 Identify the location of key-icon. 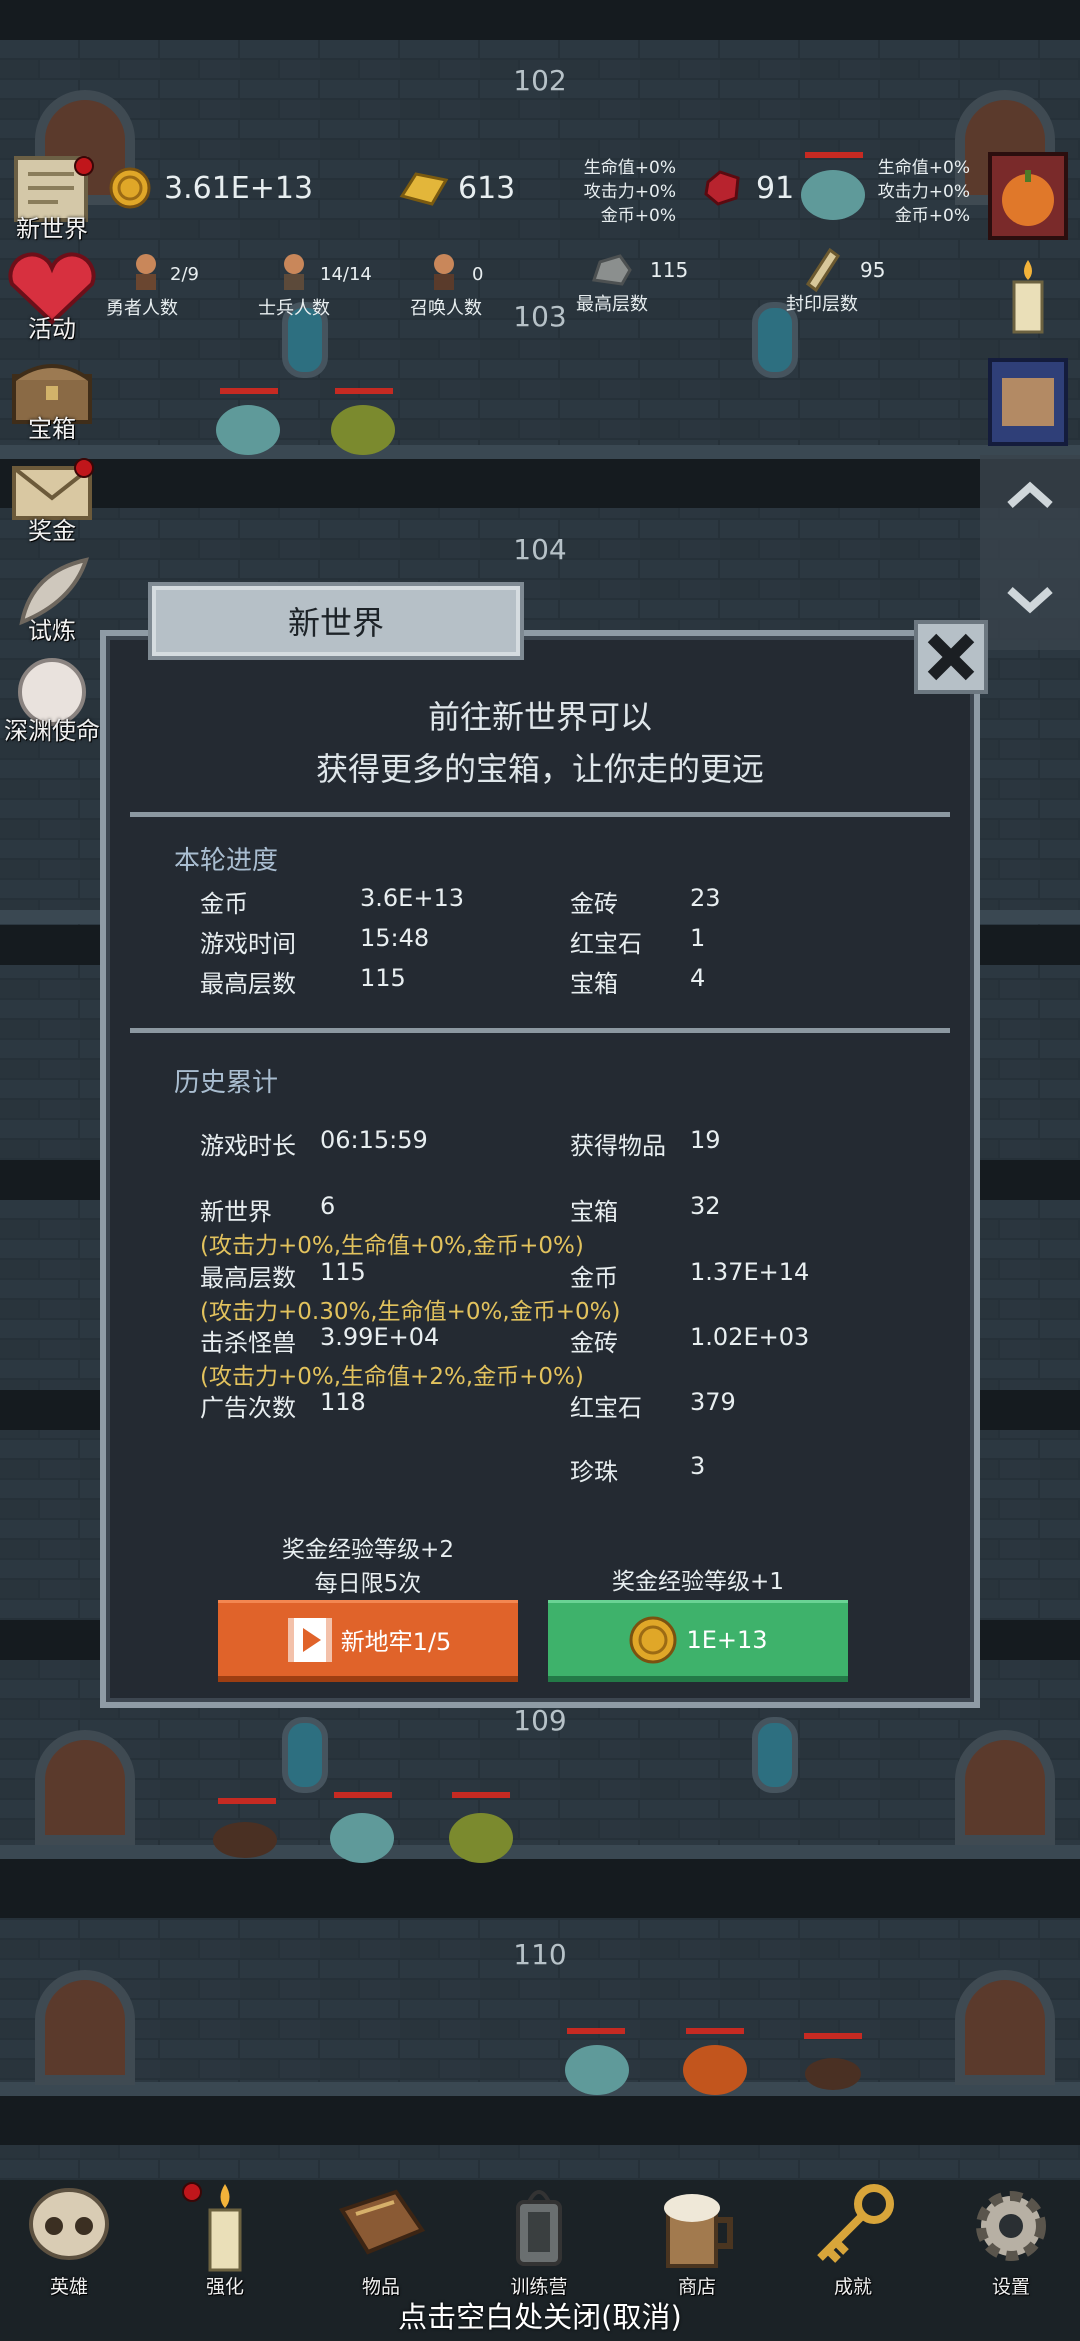
(855, 2223).